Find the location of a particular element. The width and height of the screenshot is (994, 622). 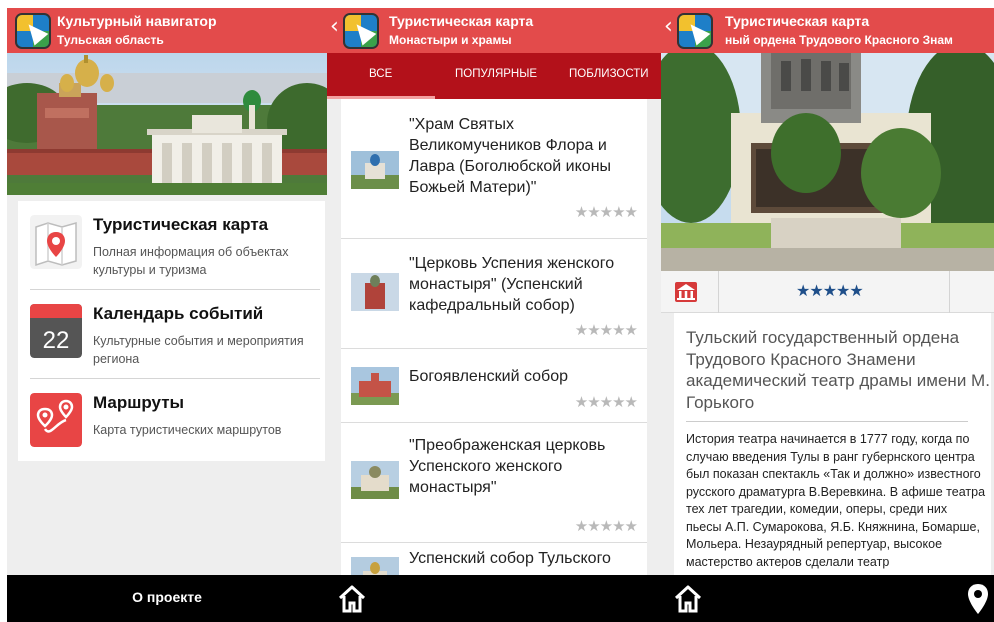

kremlin-photo is located at coordinates (167, 124).